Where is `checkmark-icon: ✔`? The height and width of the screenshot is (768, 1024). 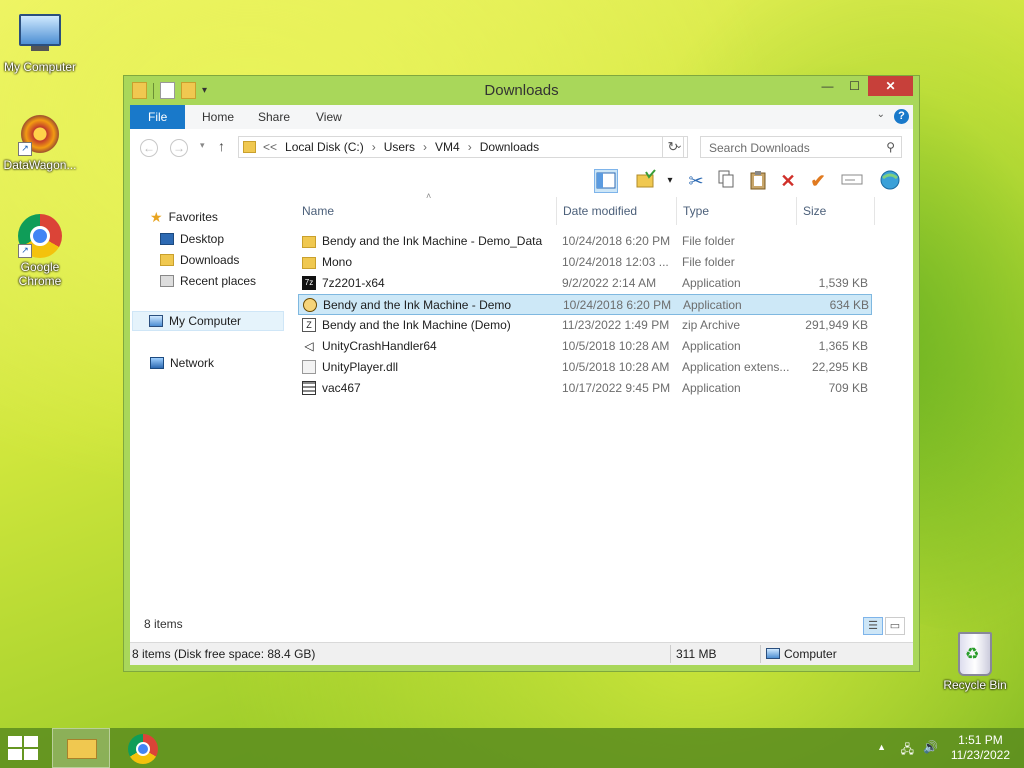
checkmark-icon: ✔ is located at coordinates (818, 181).